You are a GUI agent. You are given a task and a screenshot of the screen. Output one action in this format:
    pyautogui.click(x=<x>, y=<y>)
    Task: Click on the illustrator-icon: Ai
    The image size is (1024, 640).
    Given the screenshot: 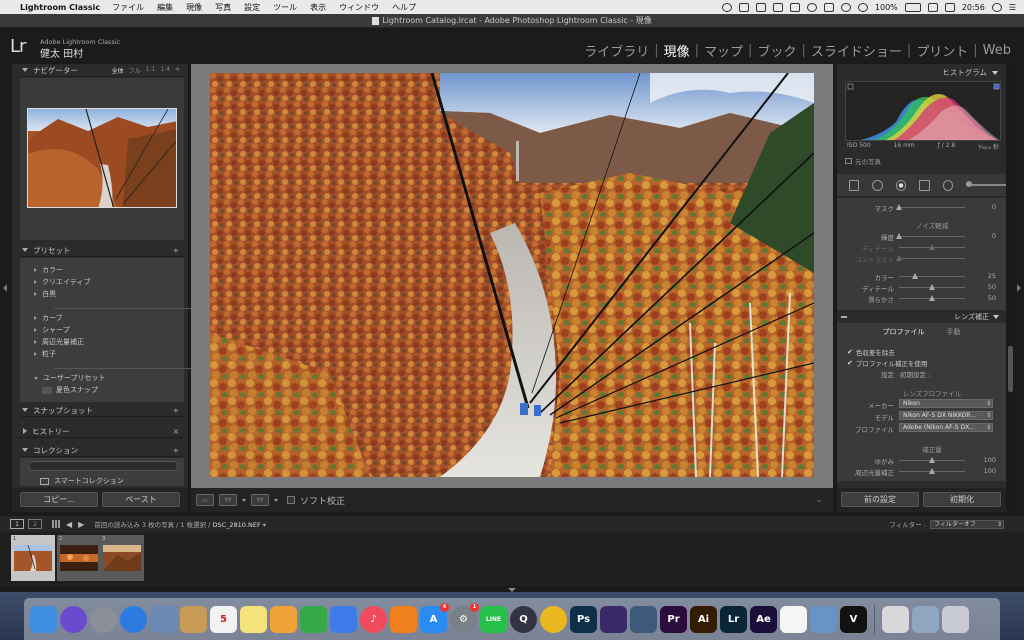 What is the action you would take?
    pyautogui.click(x=703, y=619)
    